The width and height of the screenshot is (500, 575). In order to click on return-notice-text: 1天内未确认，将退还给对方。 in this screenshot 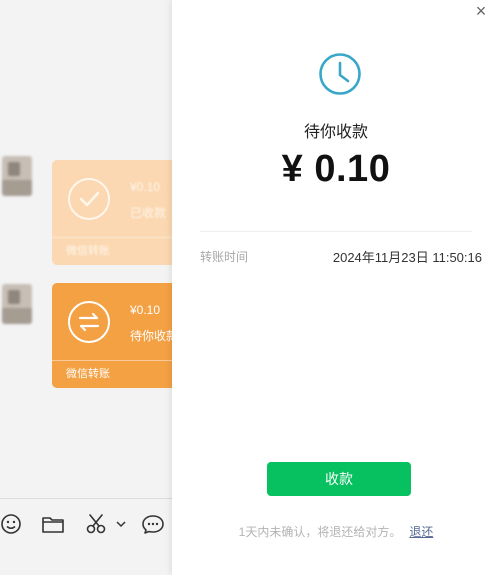, I will do `click(320, 532)`.